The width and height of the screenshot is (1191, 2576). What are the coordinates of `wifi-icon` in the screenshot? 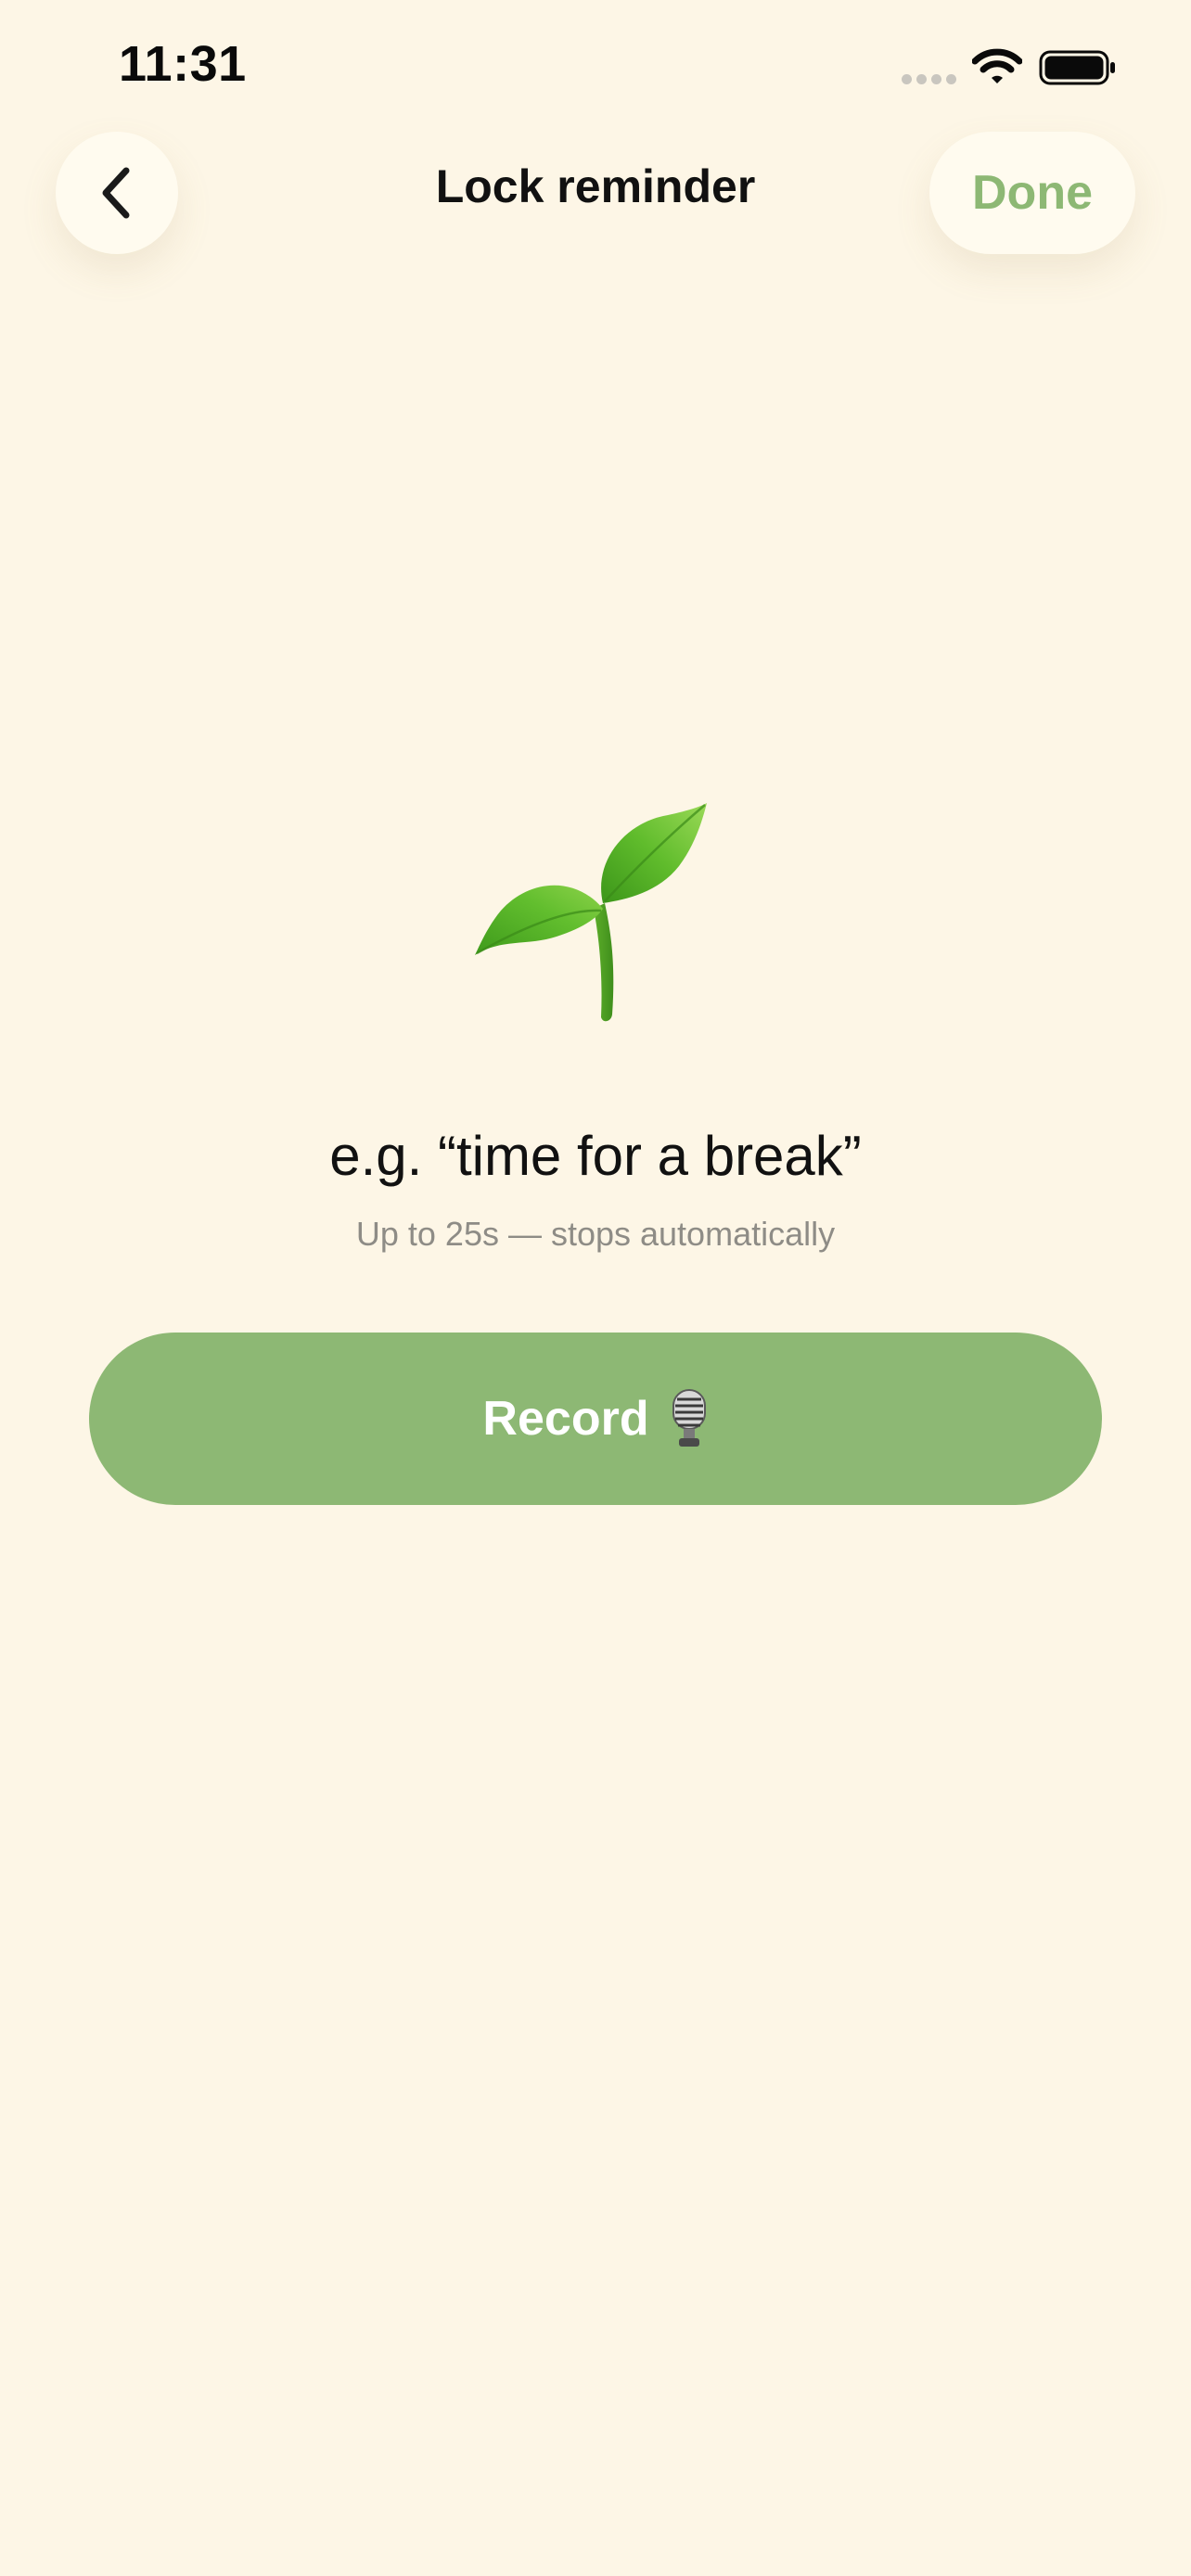 It's located at (997, 66).